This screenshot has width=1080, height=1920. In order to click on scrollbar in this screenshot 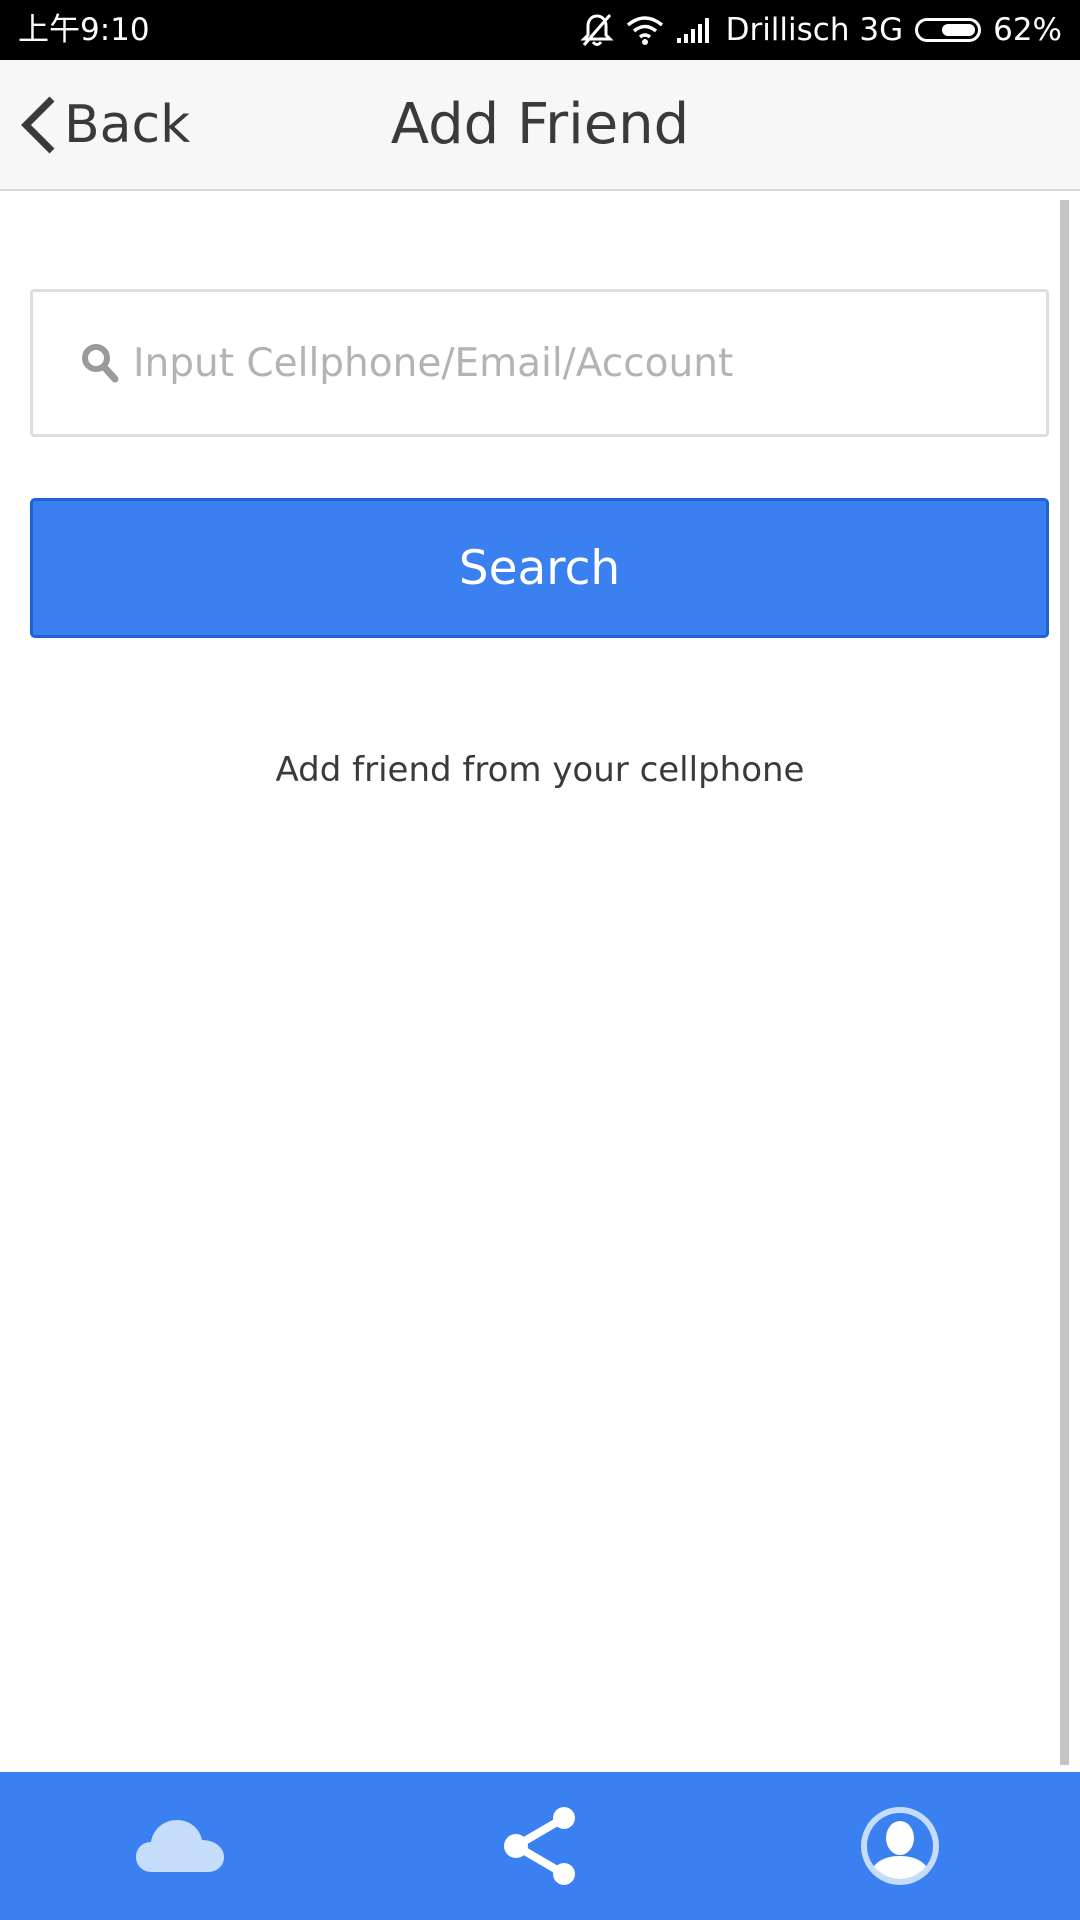, I will do `click(1064, 982)`.